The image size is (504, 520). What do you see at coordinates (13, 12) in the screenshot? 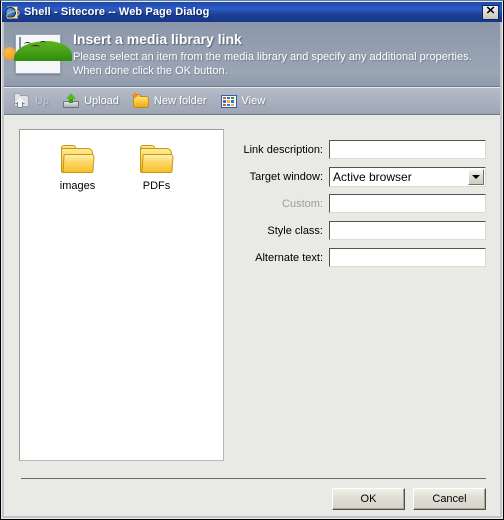
I see `ie-document-icon` at bounding box center [13, 12].